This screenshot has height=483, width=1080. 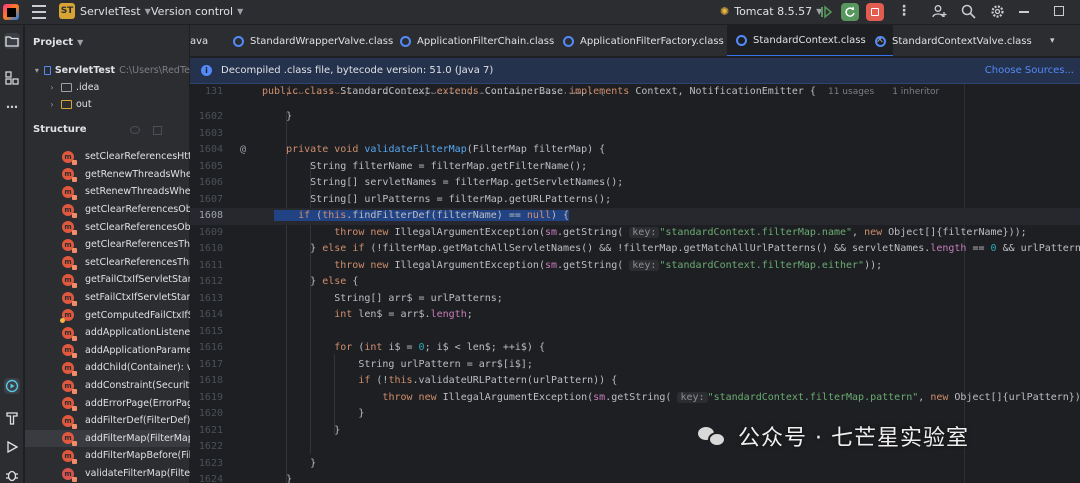 What do you see at coordinates (12, 254) in the screenshot?
I see `tool-window-strip: ⋯` at bounding box center [12, 254].